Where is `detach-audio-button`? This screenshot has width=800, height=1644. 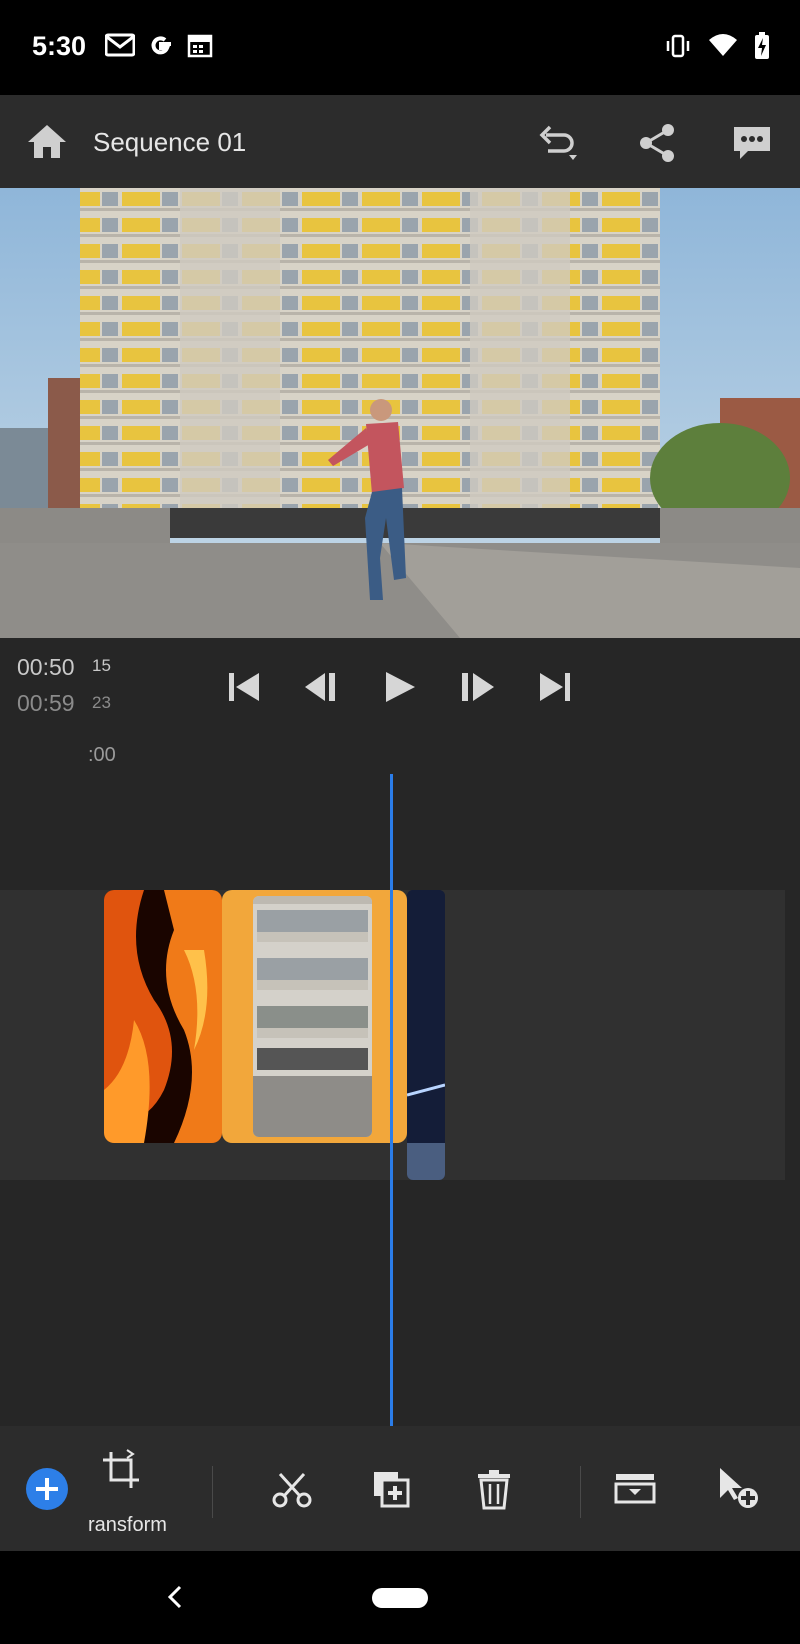
detach-audio-button is located at coordinates (636, 1490).